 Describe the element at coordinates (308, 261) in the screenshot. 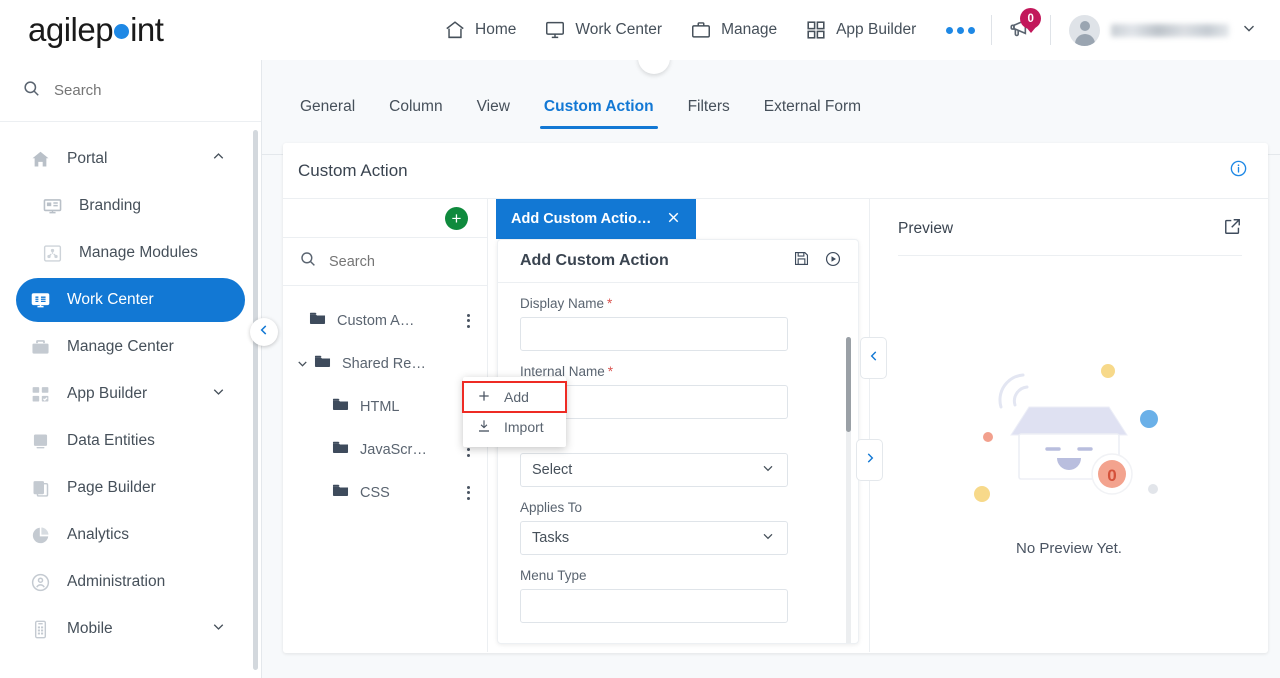

I see `search-icon` at that location.